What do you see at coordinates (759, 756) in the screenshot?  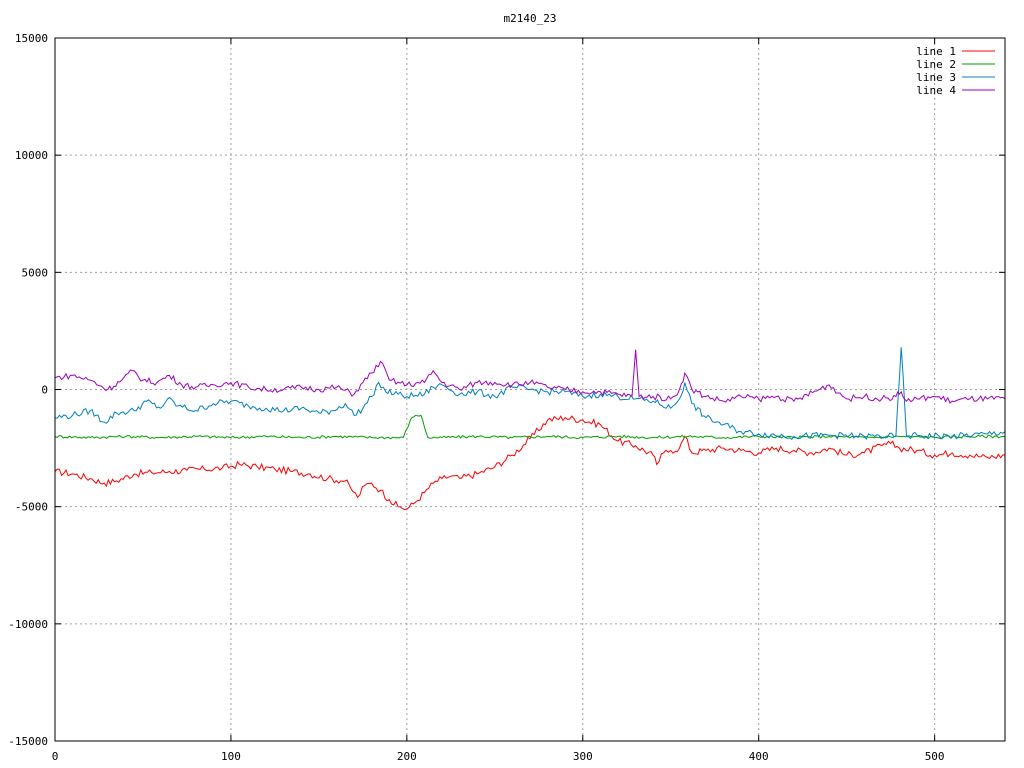 I see `x-tick-label: 400` at bounding box center [759, 756].